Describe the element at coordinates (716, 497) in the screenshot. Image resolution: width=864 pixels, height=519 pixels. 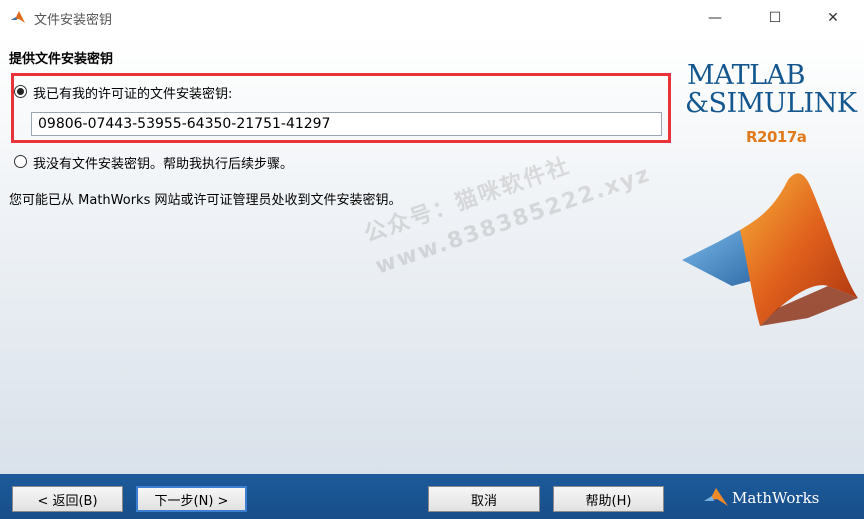
I see `mathworks-logo-icon` at that location.